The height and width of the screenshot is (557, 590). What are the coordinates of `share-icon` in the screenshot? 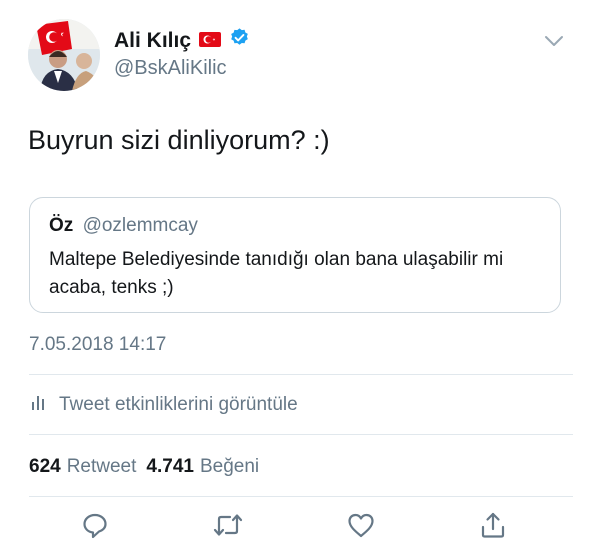 It's located at (493, 525).